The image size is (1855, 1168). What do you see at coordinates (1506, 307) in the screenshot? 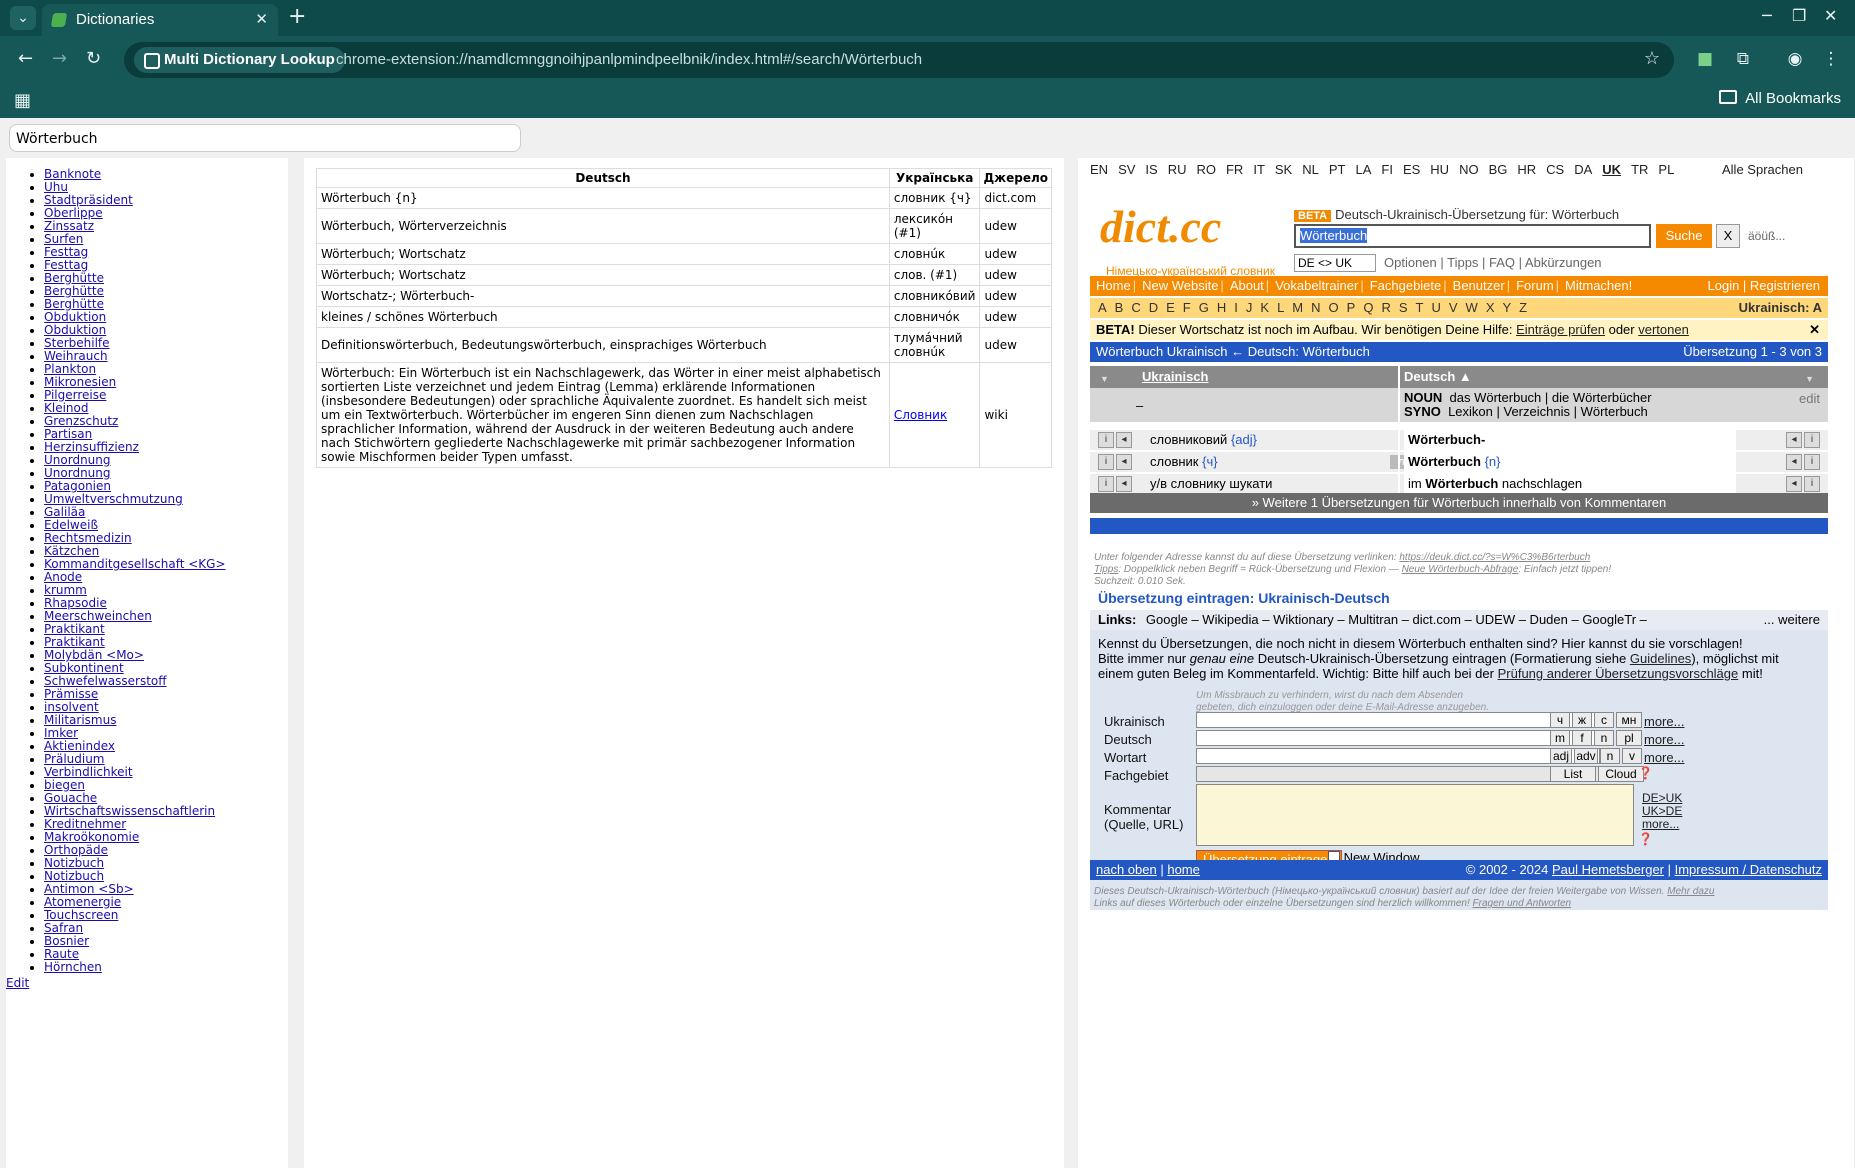
I see `letter-link: Y` at bounding box center [1506, 307].